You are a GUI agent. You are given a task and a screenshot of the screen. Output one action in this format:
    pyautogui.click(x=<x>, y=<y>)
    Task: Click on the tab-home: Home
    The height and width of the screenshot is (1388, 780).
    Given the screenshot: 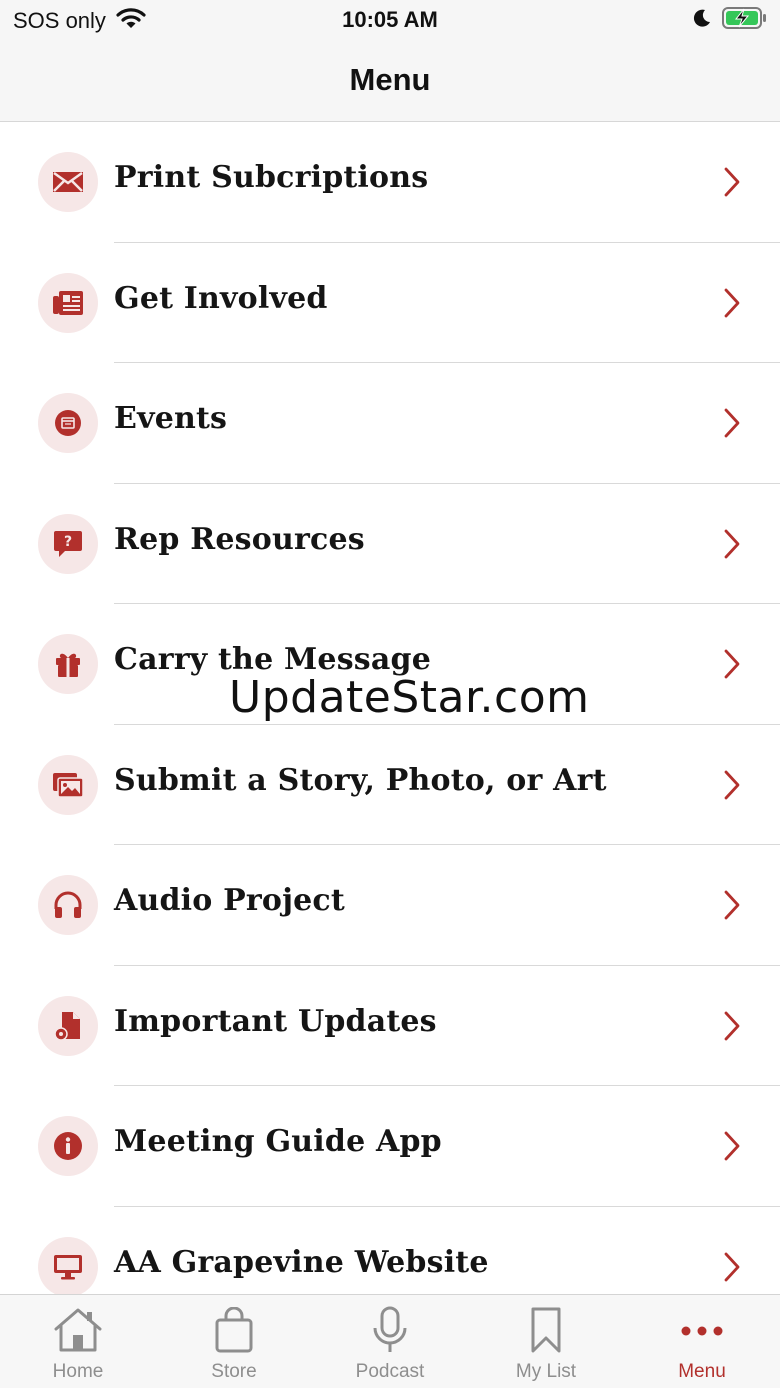 What is the action you would take?
    pyautogui.click(x=78, y=1341)
    